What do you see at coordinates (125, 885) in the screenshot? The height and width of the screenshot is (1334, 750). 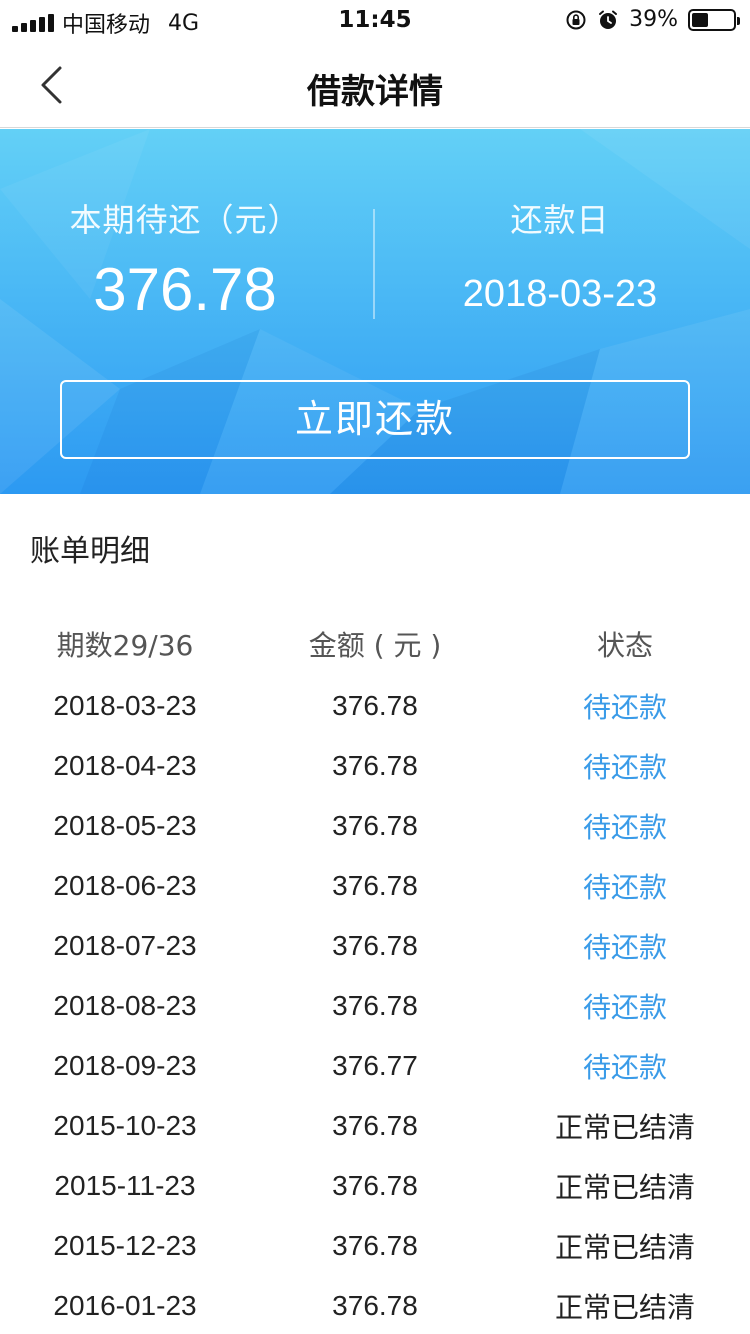 I see `row-date: 2018-06-23` at bounding box center [125, 885].